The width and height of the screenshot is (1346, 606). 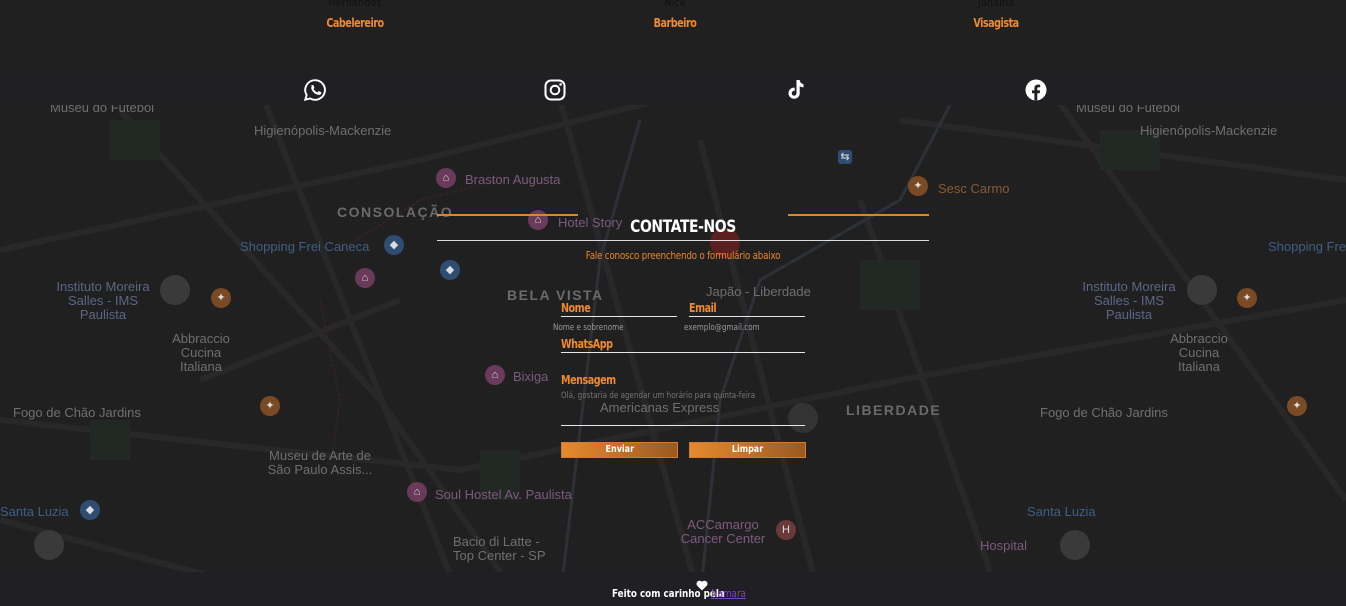 I want to click on map-label: Bacio di Latte - Top Center - SP, so click(x=499, y=548).